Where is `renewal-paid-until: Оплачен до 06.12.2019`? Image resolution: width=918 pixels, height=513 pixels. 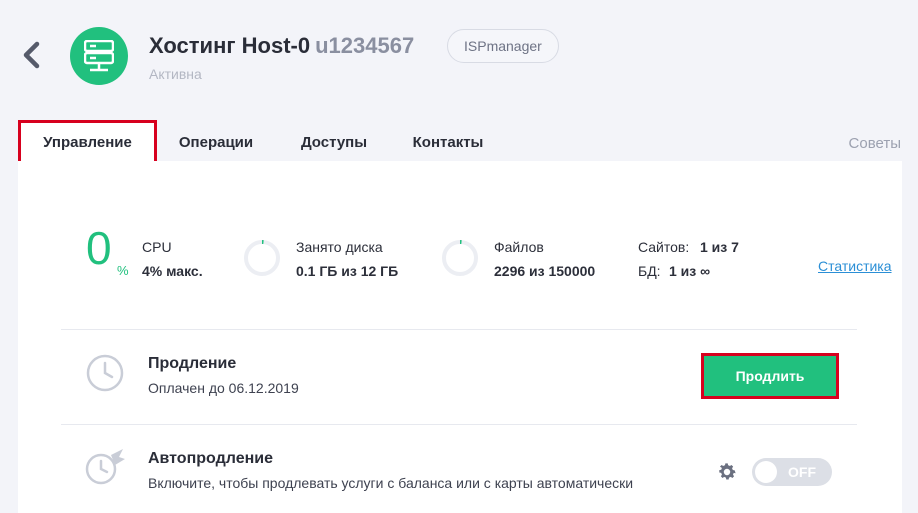
renewal-paid-until: Оплачен до 06.12.2019 is located at coordinates (223, 388).